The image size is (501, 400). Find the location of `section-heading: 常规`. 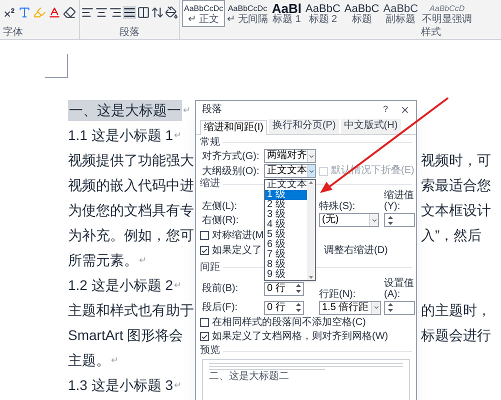

section-heading: 常规 is located at coordinates (210, 143).